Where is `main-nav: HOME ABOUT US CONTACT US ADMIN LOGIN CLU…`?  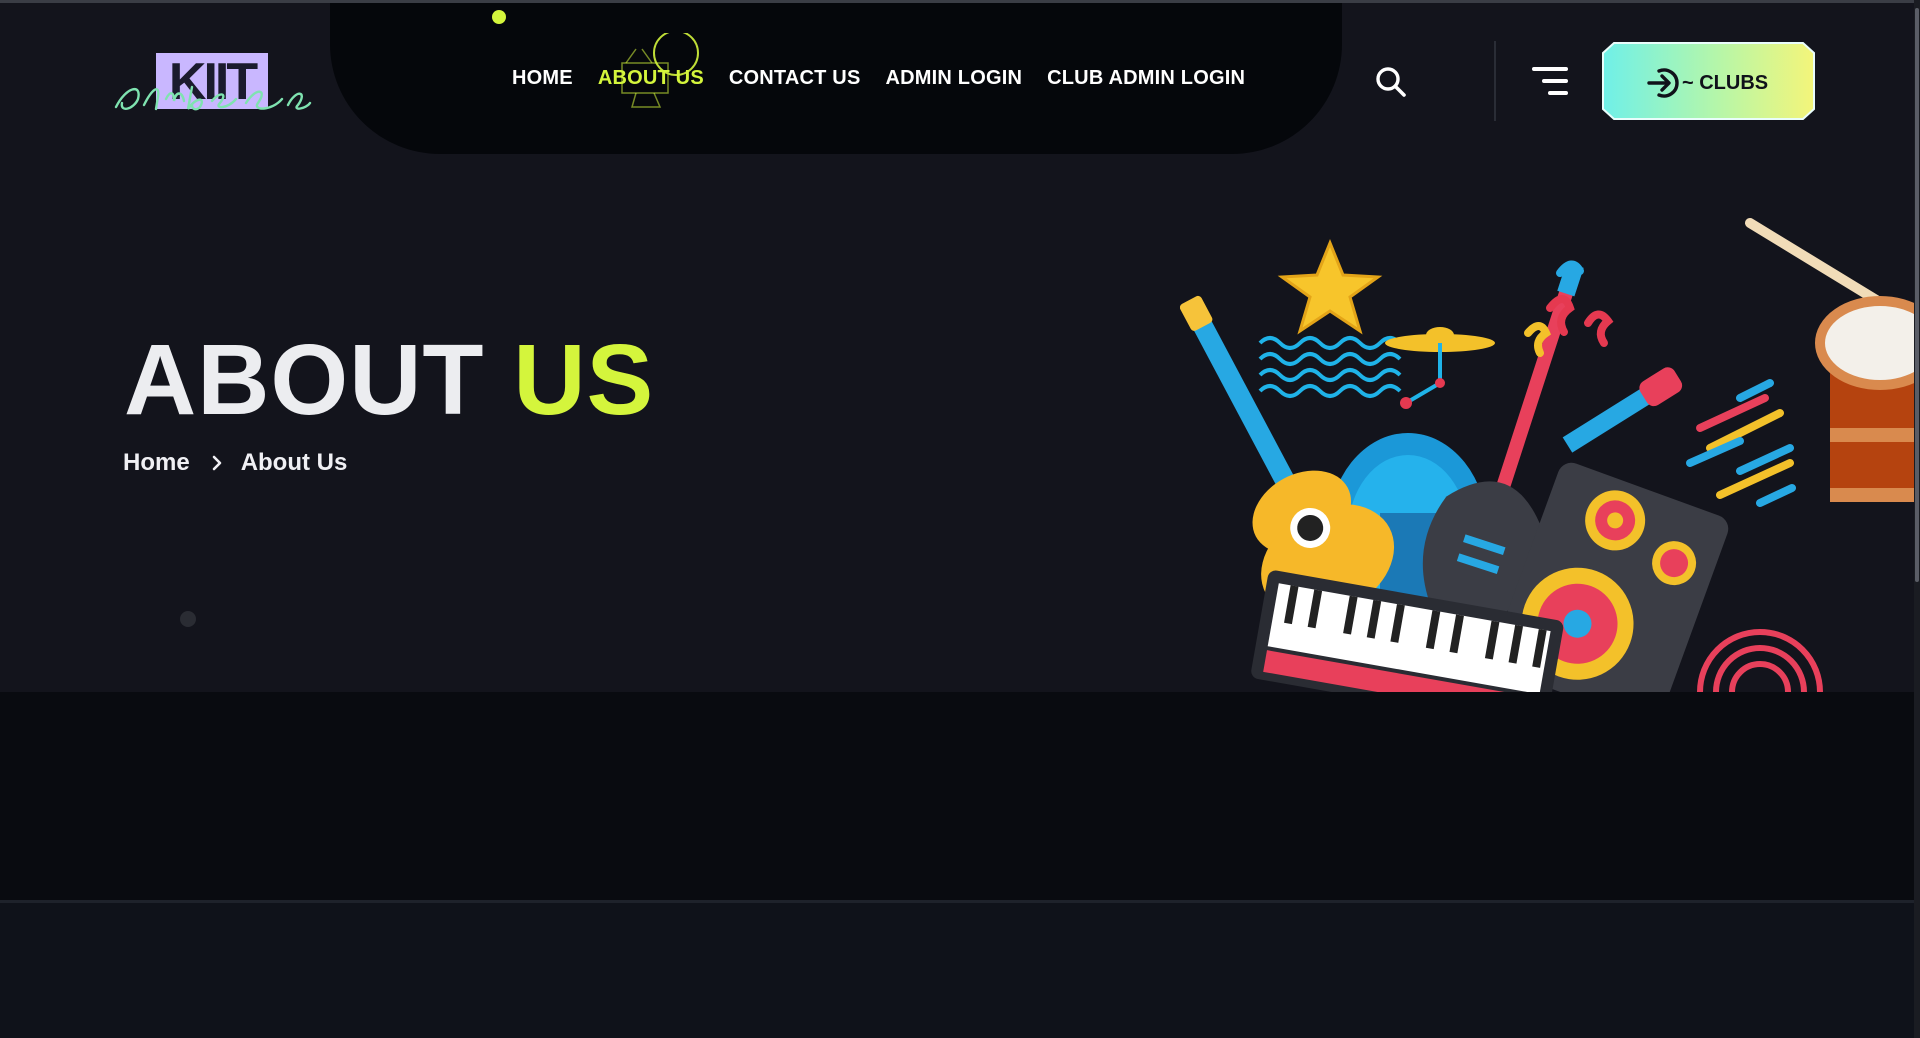
main-nav: HOME ABOUT US CONTACT US ADMIN LOGIN CLU… is located at coordinates (891, 78).